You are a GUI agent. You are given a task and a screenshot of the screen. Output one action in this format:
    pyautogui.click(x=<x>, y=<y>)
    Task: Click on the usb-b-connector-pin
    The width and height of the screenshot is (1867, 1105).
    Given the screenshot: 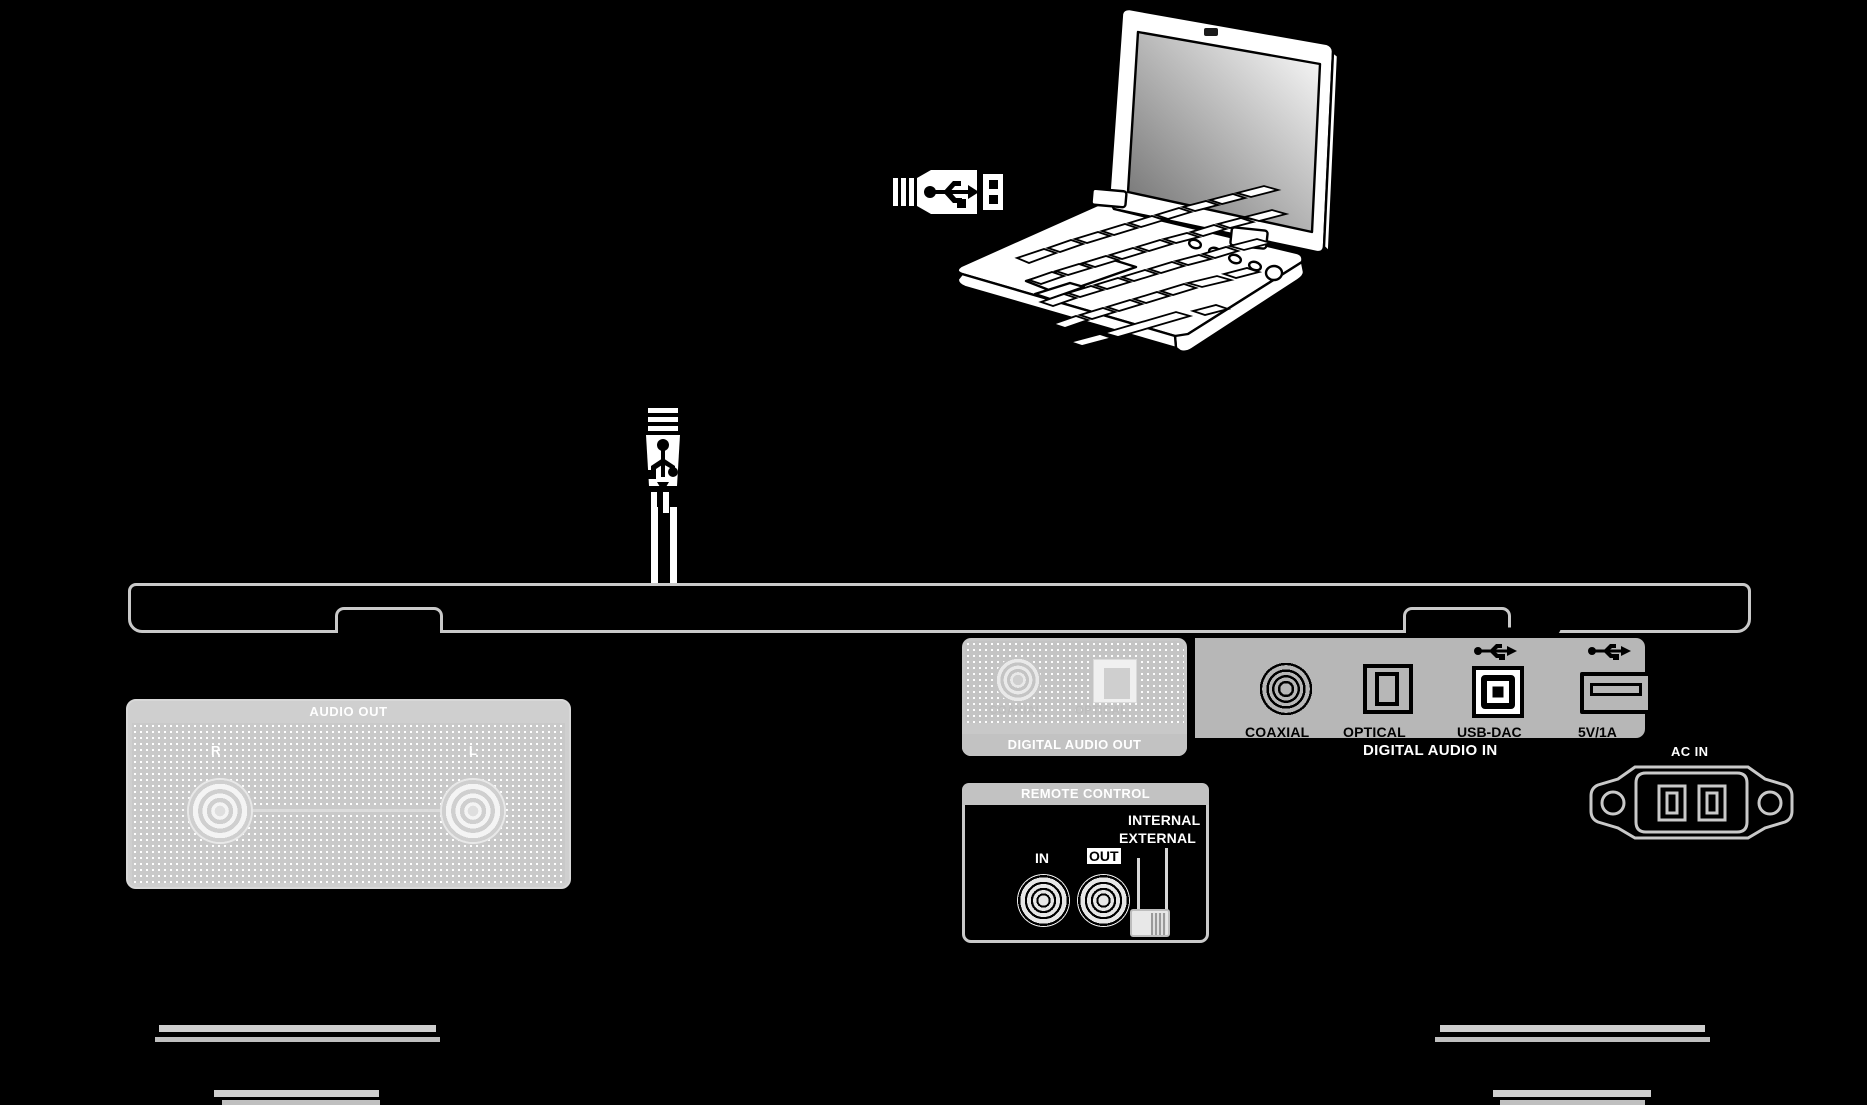 What is the action you would take?
    pyautogui.click(x=1498, y=692)
    